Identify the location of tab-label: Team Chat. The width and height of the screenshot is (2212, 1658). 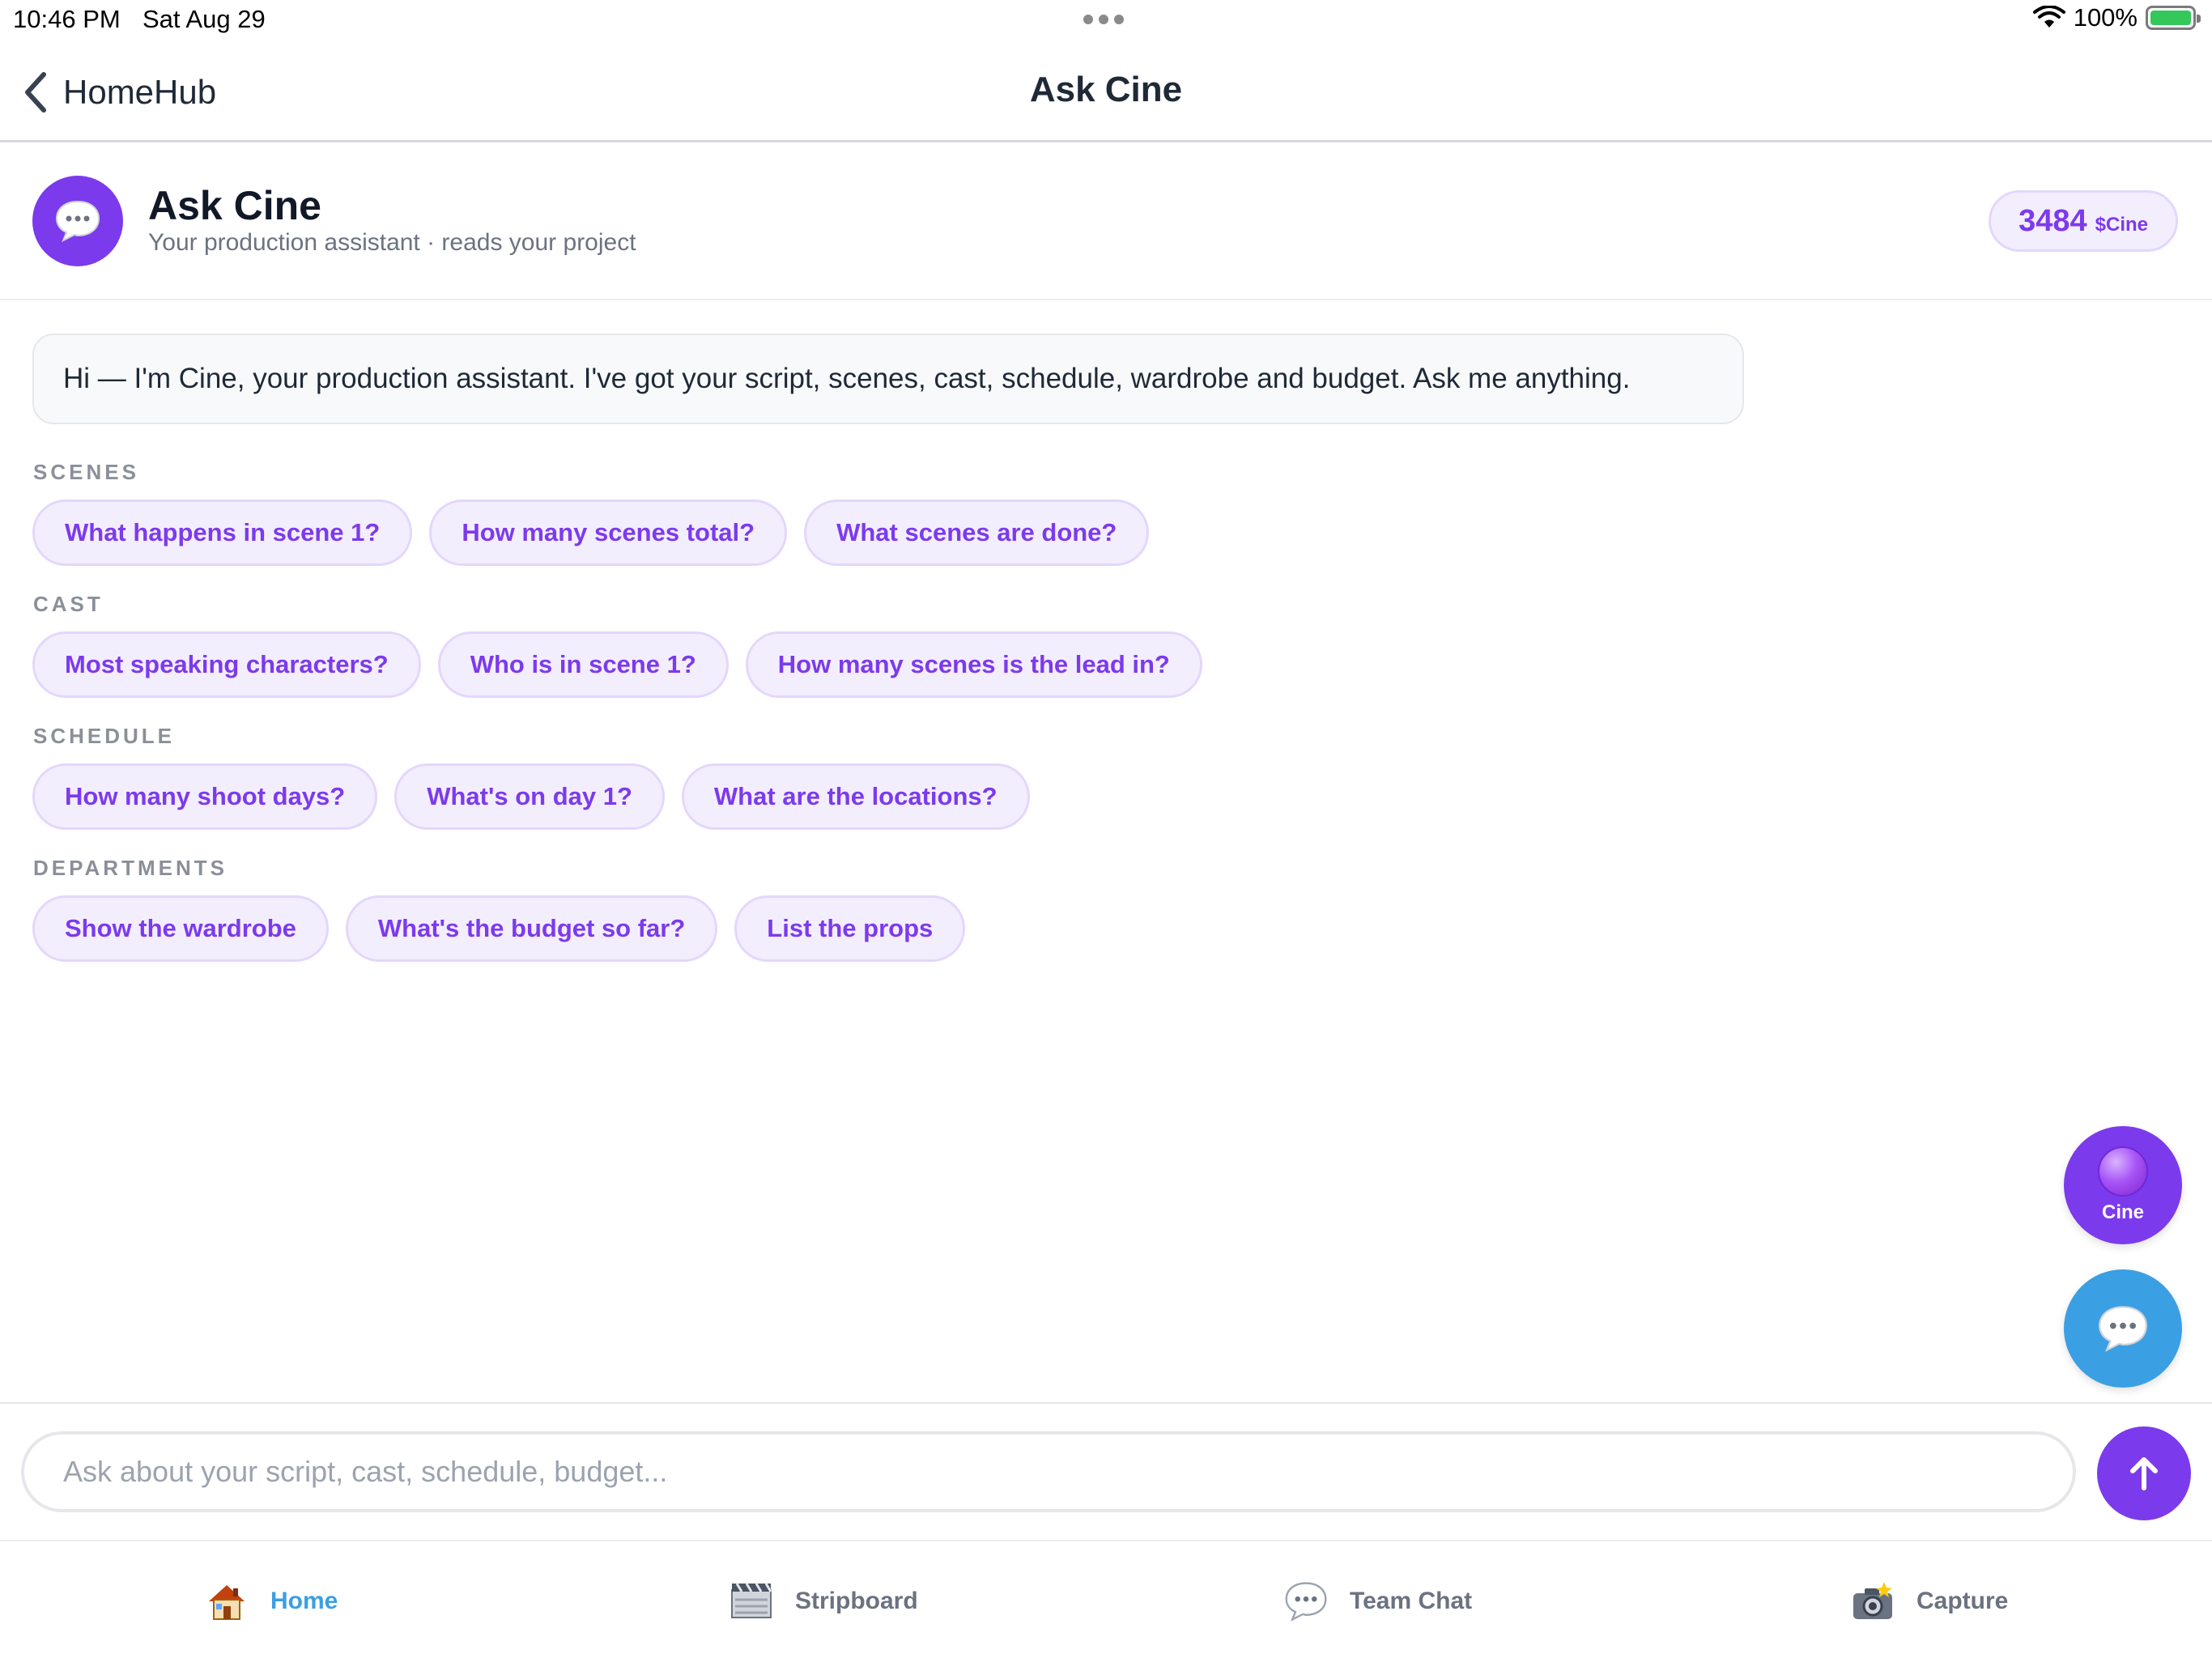
(1412, 1601).